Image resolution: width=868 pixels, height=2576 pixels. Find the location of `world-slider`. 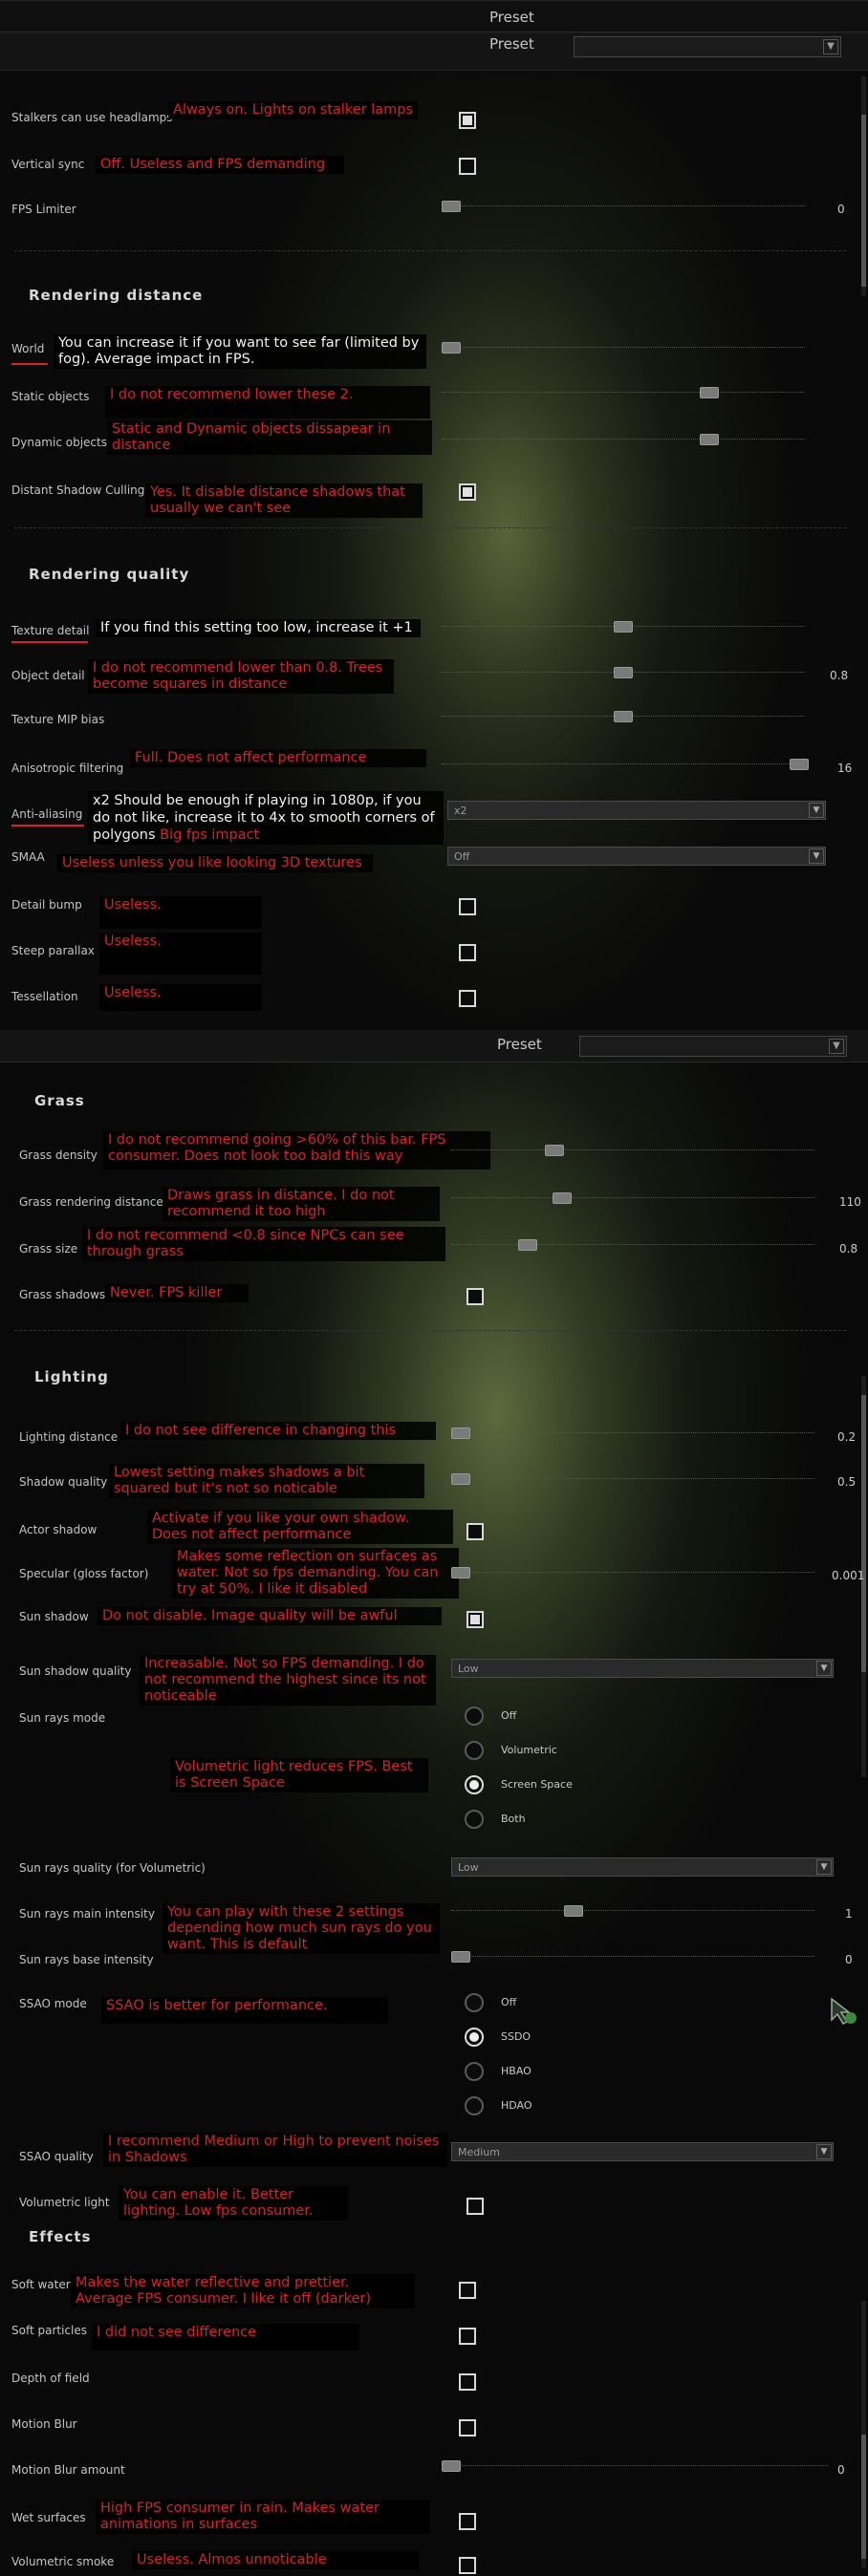

world-slider is located at coordinates (623, 348).